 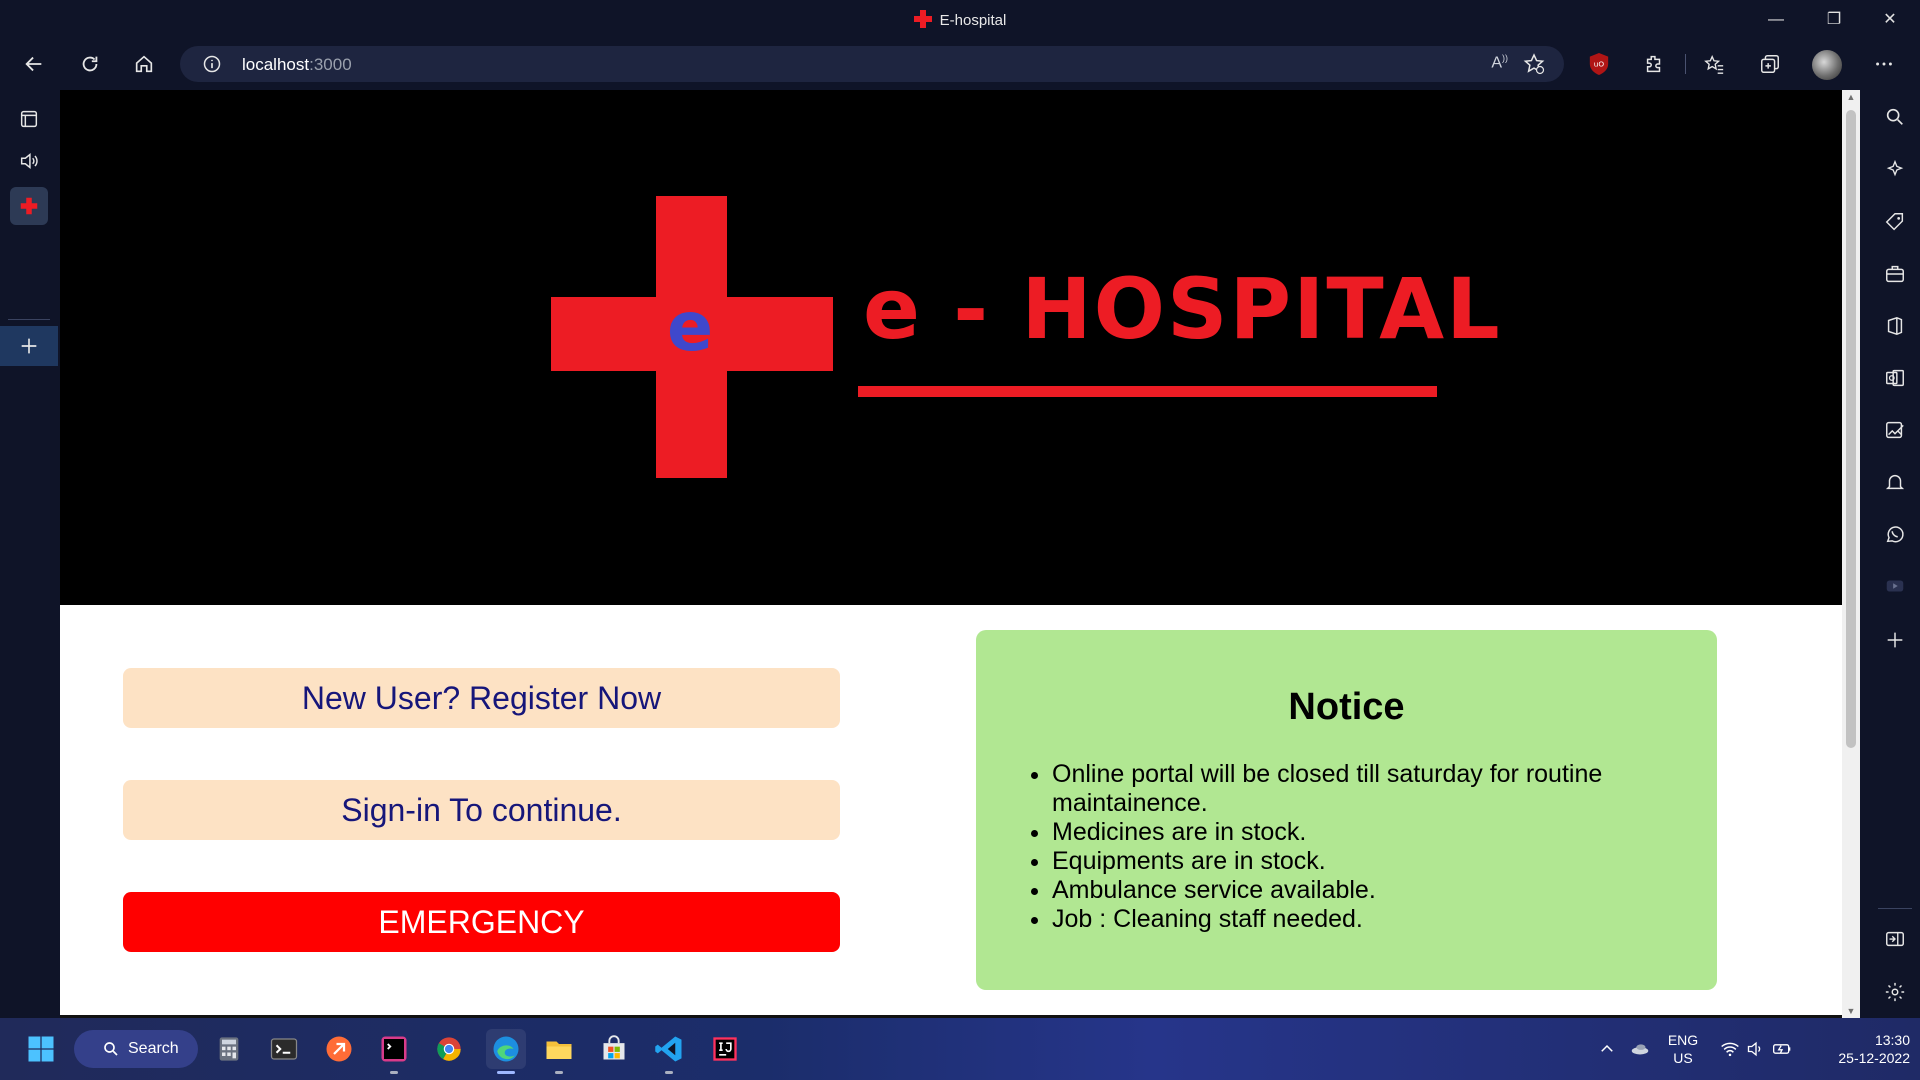 What do you see at coordinates (29, 319) in the screenshot?
I see `sidebar-divider` at bounding box center [29, 319].